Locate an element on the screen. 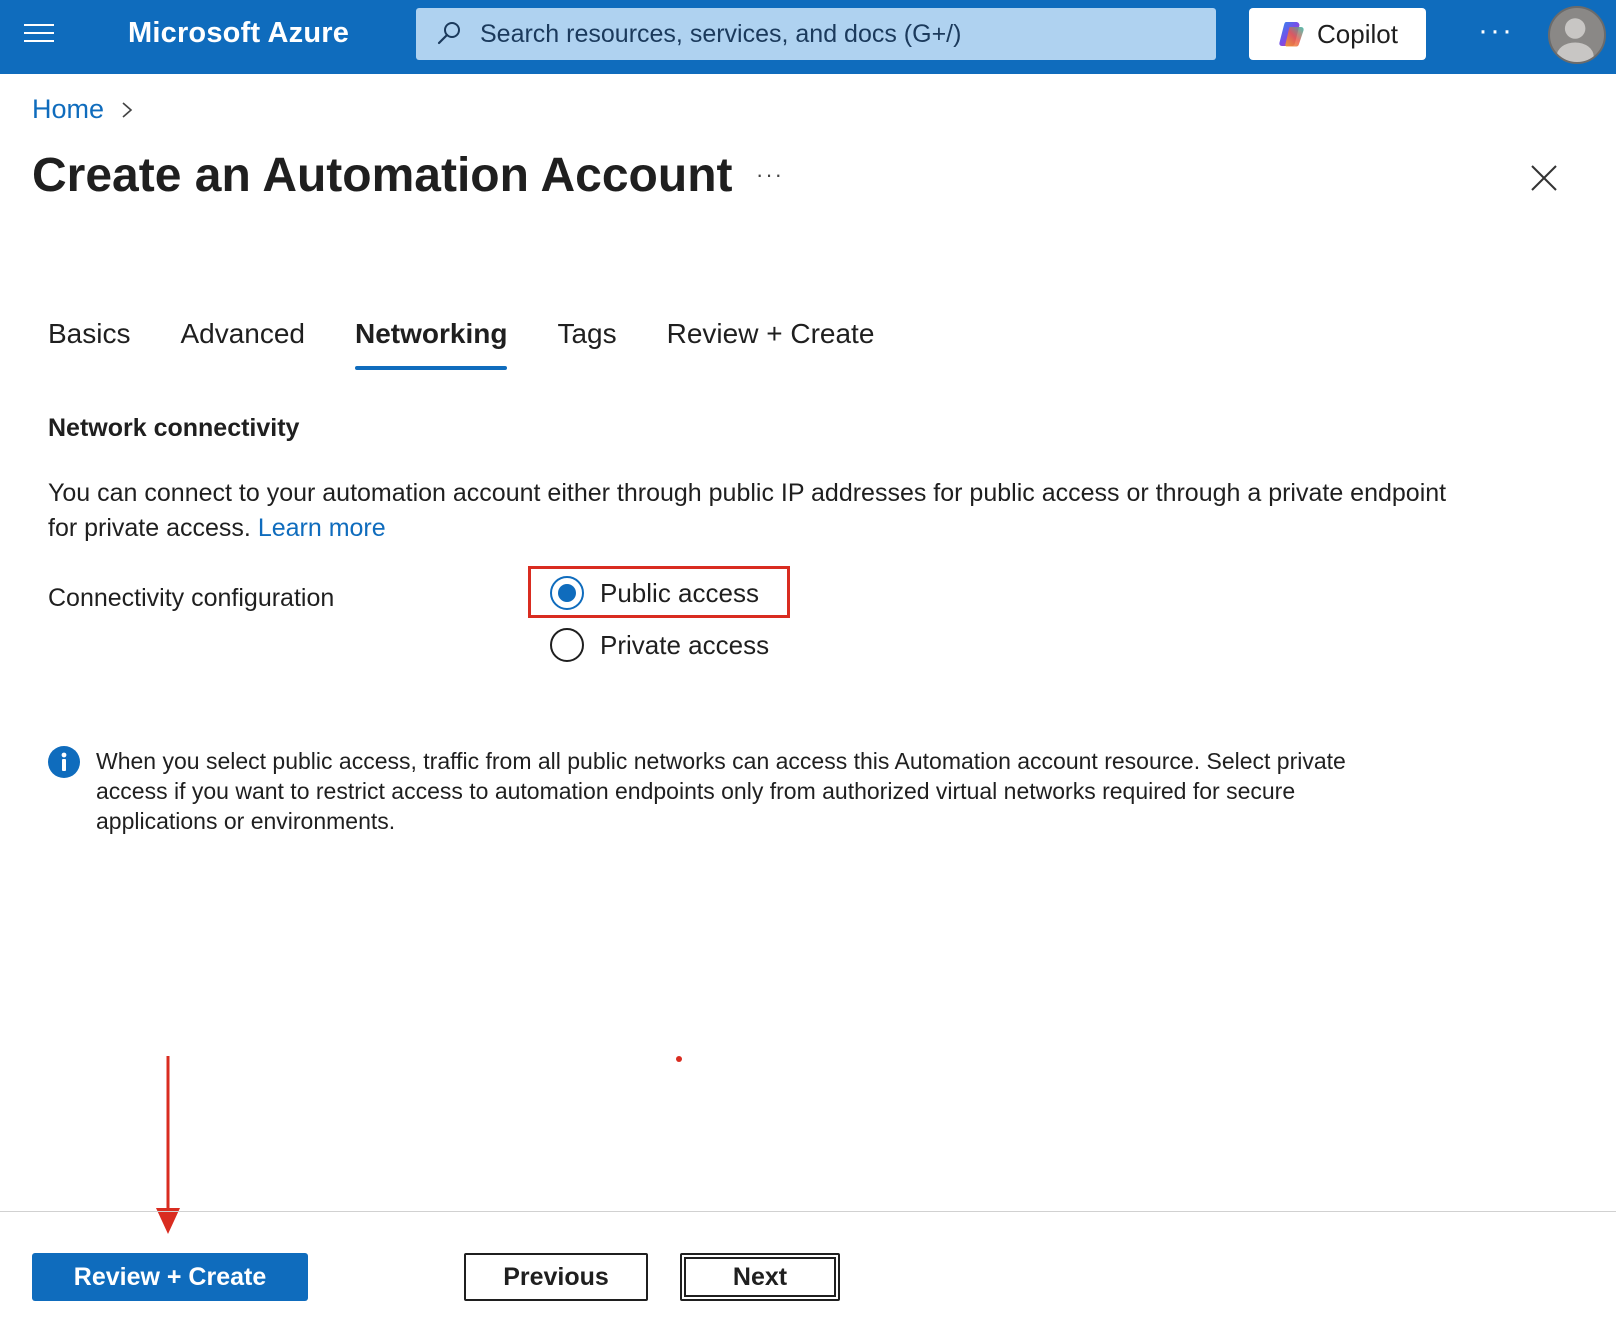 Image resolution: width=1616 pixels, height=1326 pixels. page-title: Create an Automation Account is located at coordinates (382, 175).